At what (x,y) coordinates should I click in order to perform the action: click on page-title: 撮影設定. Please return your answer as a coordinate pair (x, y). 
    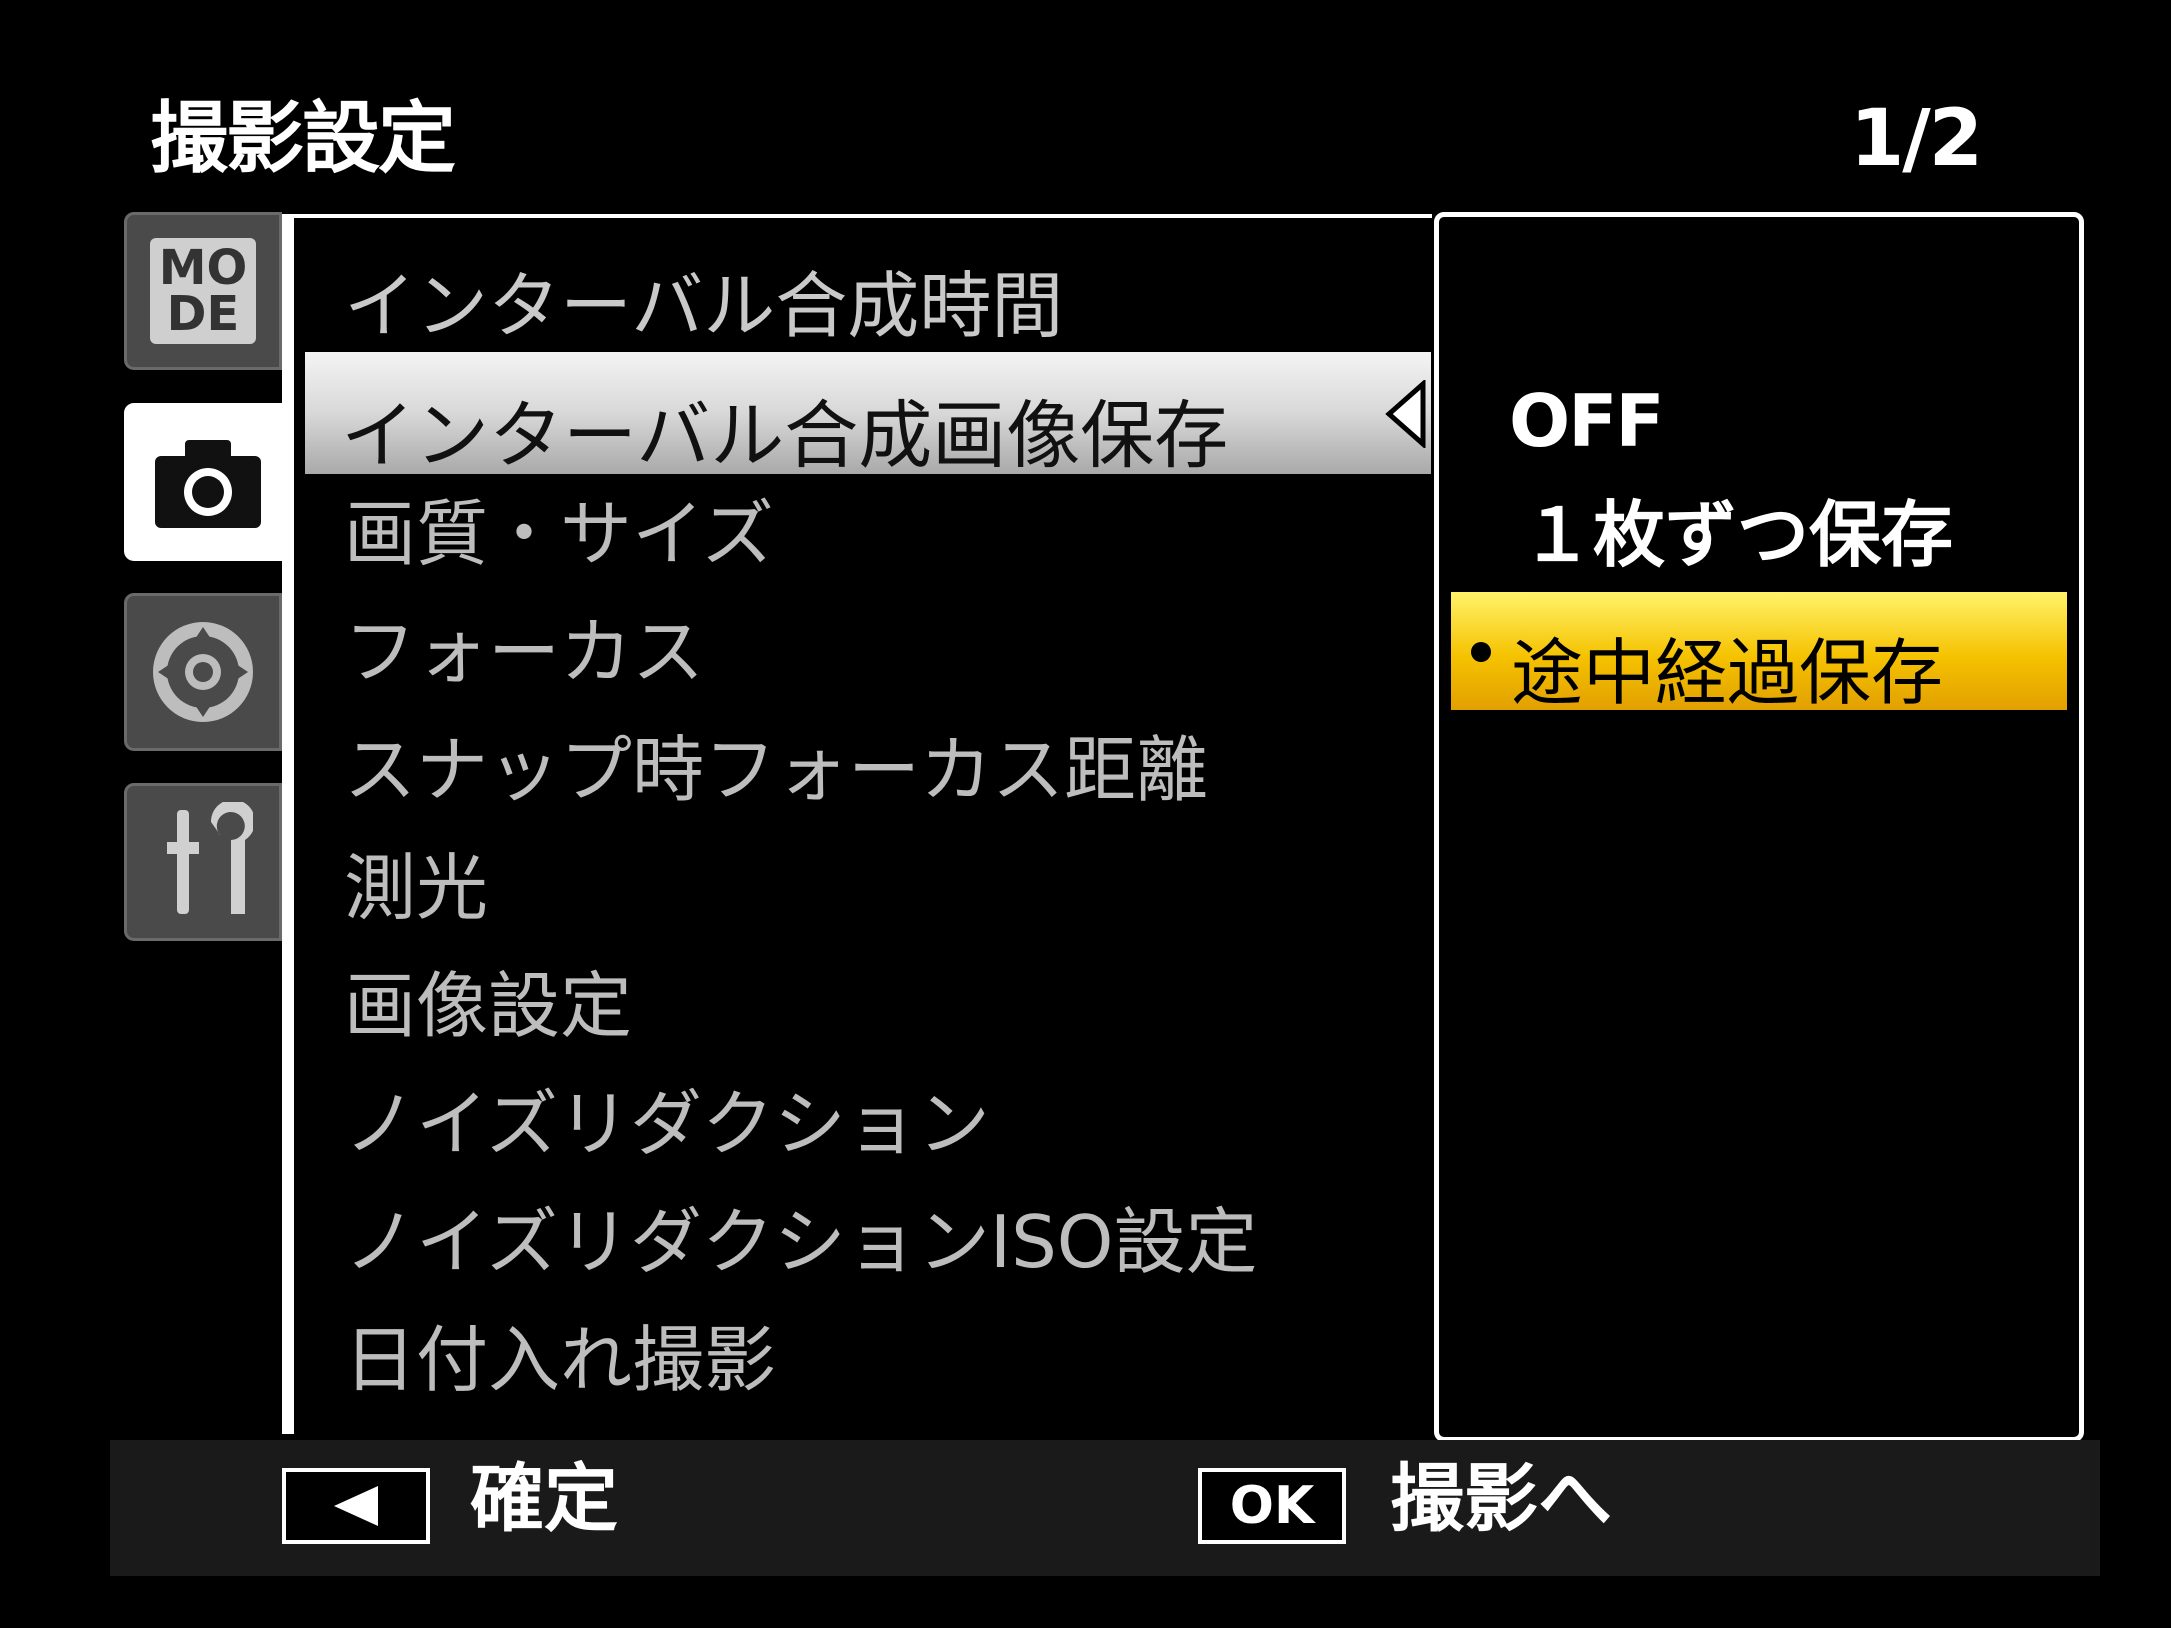
    Looking at the image, I should click on (303, 139).